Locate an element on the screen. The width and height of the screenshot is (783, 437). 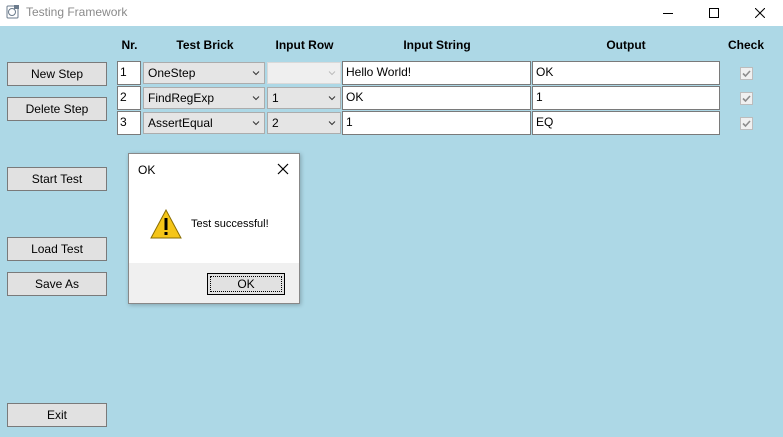
input-row-dropdown: 1 is located at coordinates (304, 98).